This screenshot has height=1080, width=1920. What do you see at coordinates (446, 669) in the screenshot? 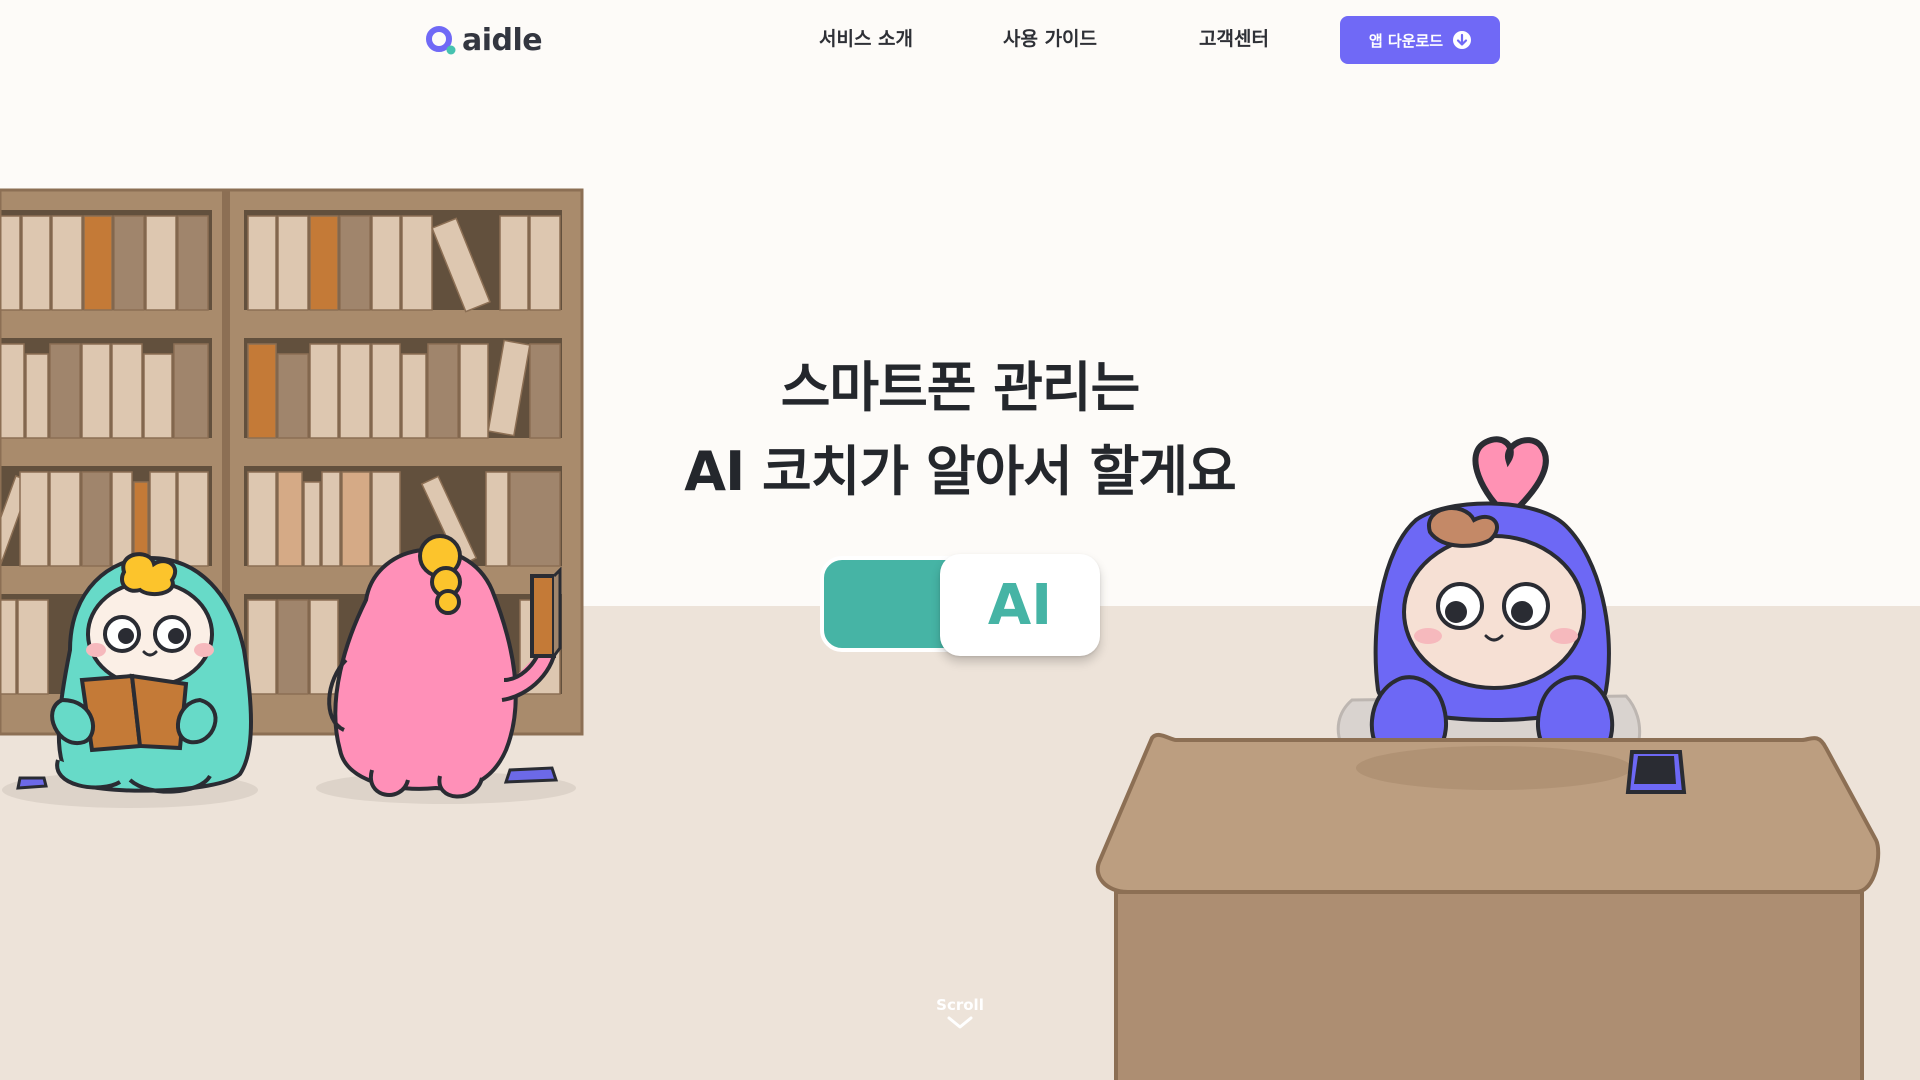
I see `pink-character-illustration` at bounding box center [446, 669].